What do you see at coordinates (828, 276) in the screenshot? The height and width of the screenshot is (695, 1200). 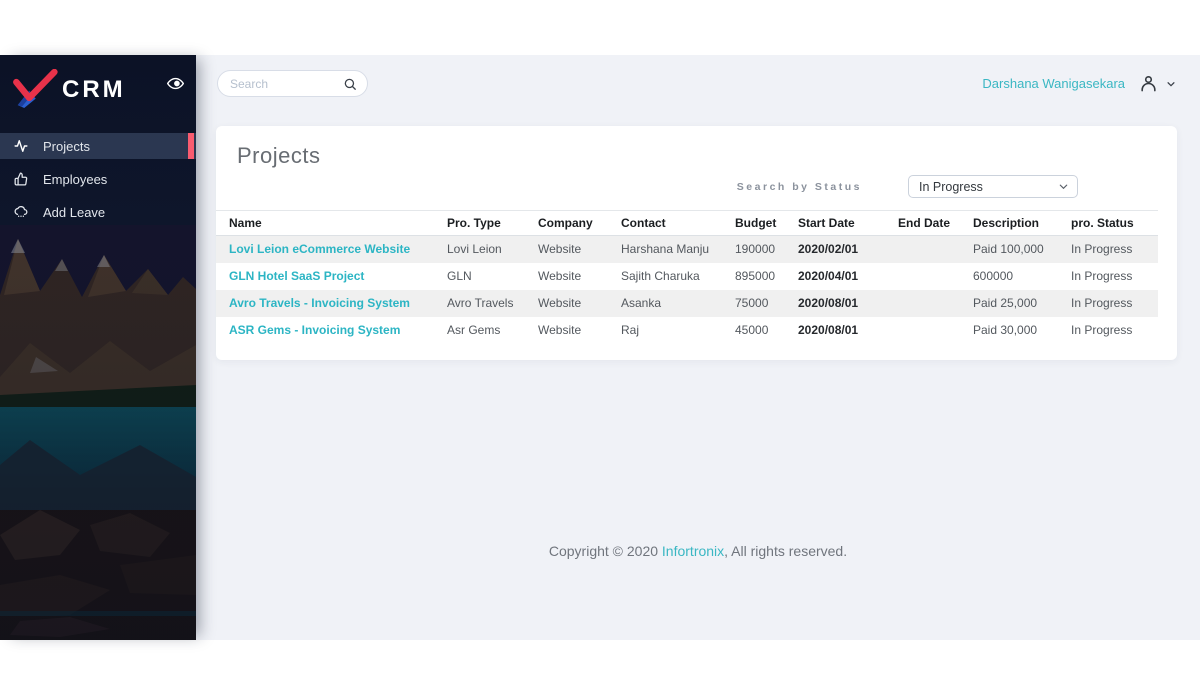 I see `cell-start: 2020/04/01` at bounding box center [828, 276].